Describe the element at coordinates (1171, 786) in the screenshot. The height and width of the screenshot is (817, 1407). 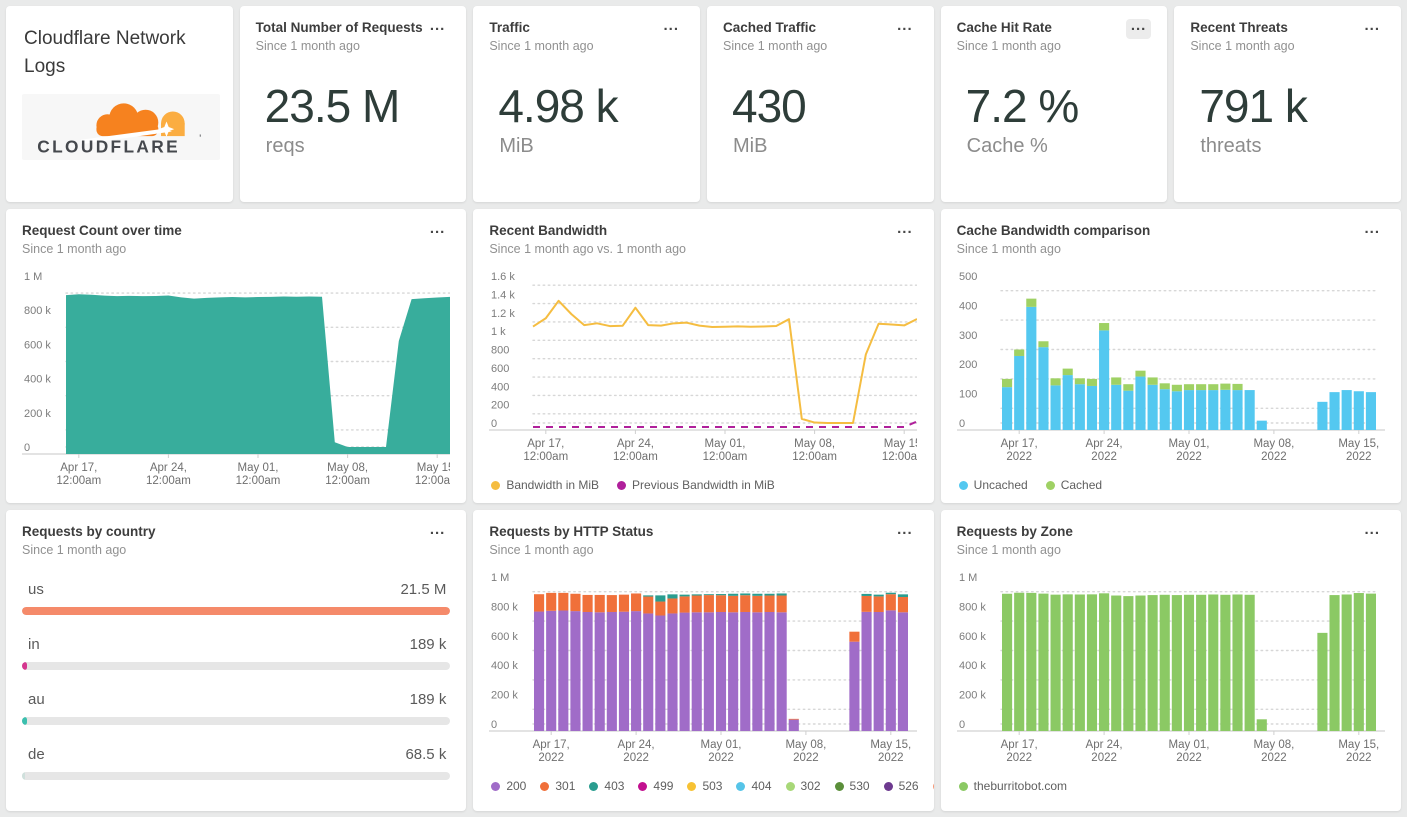
I see `chart-legend: theburritobot.com` at that location.